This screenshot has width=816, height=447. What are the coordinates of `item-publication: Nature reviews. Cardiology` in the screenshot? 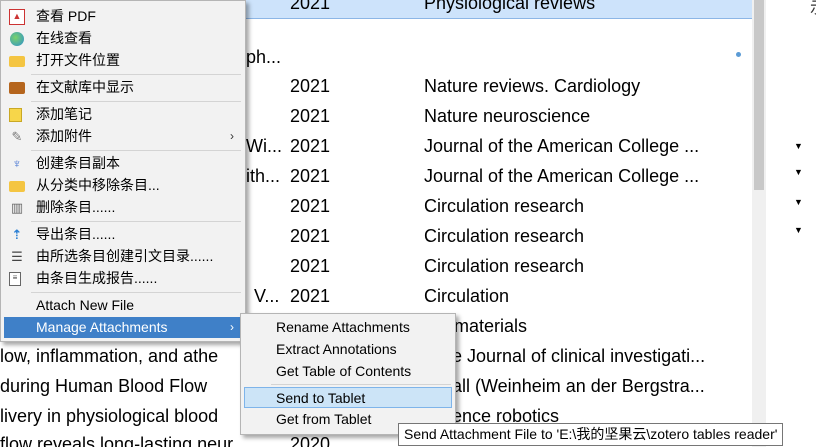 It's located at (532, 86).